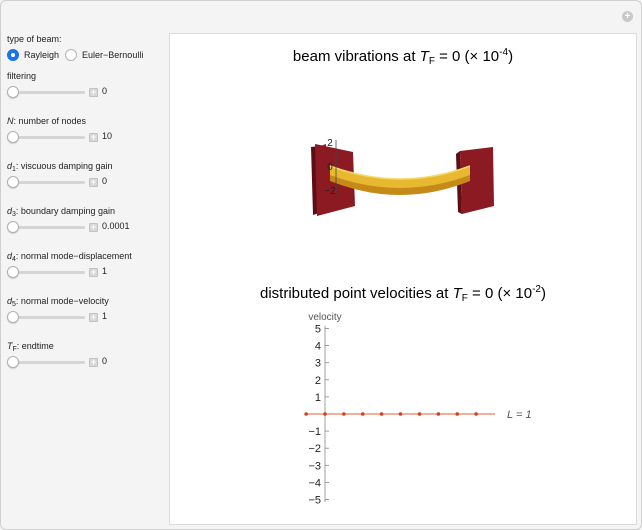 The width and height of the screenshot is (642, 530). What do you see at coordinates (87, 137) in the screenshot?
I see `slider: +10` at bounding box center [87, 137].